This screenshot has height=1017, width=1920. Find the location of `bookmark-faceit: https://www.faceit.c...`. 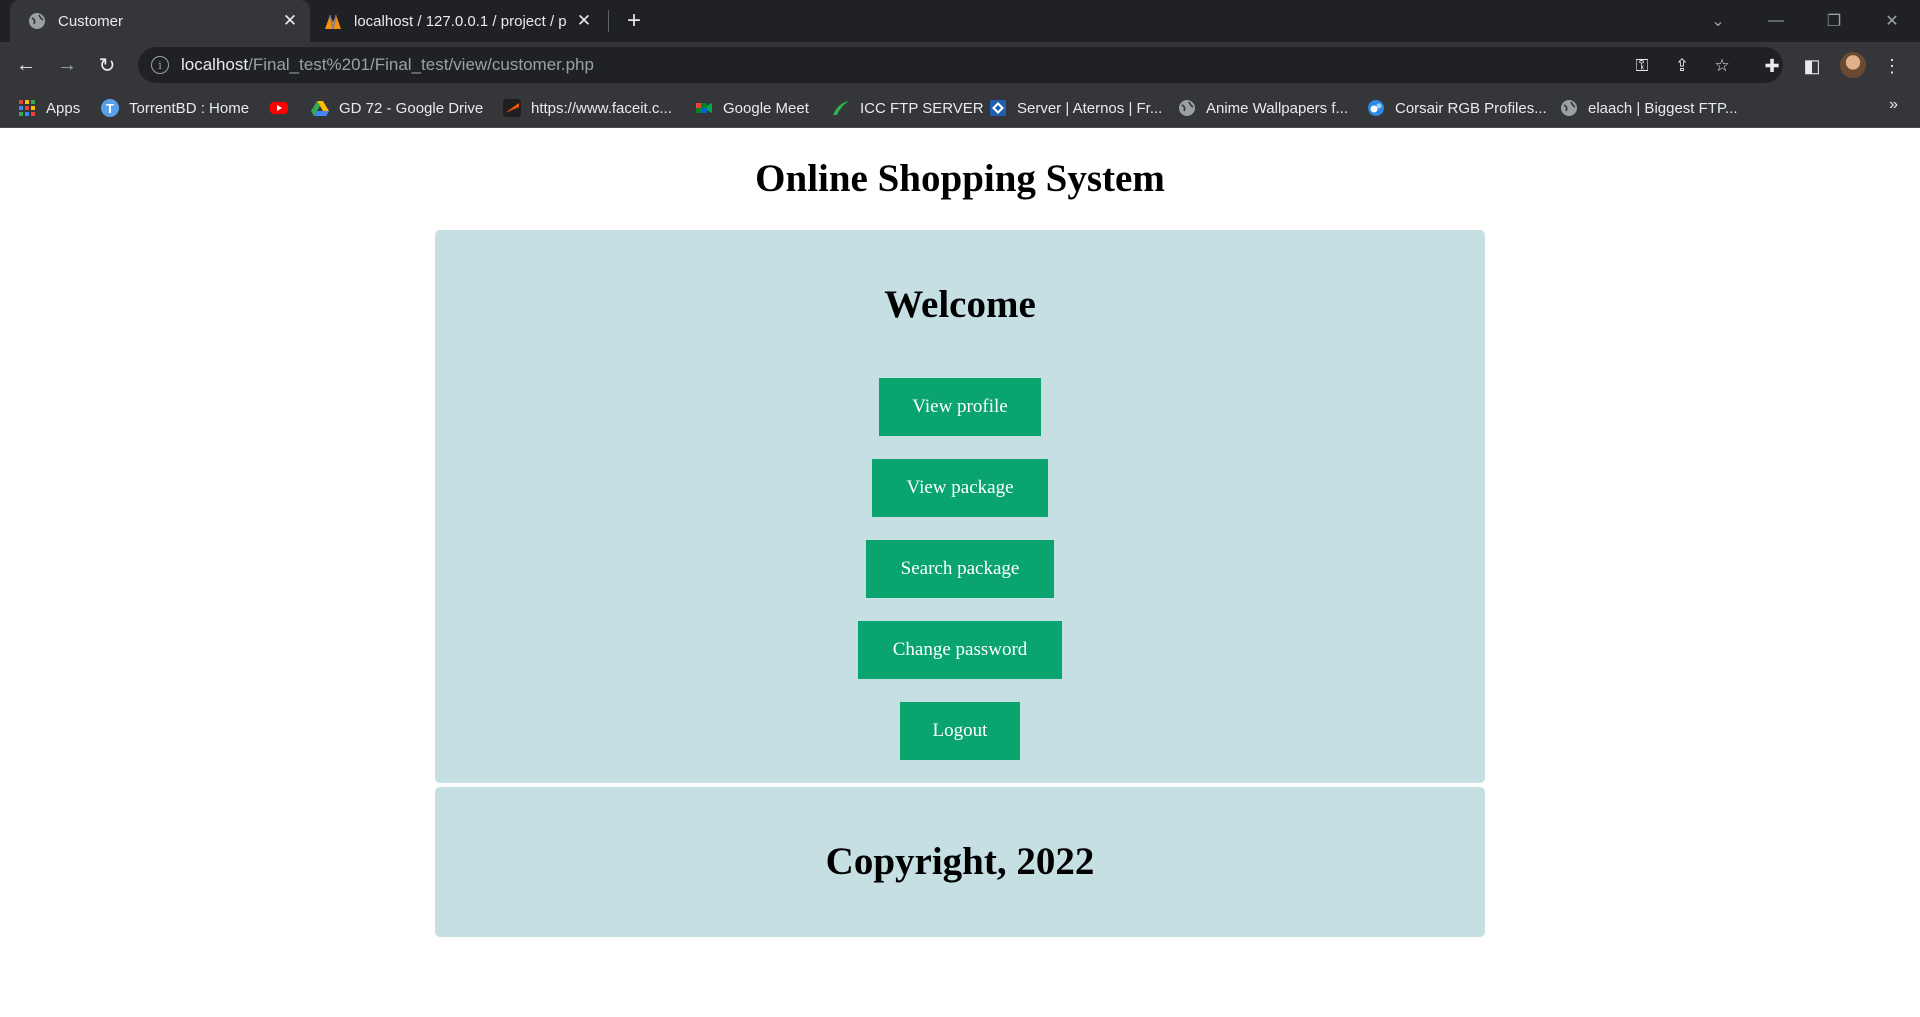

bookmark-faceit: https://www.faceit.c... is located at coordinates (587, 108).